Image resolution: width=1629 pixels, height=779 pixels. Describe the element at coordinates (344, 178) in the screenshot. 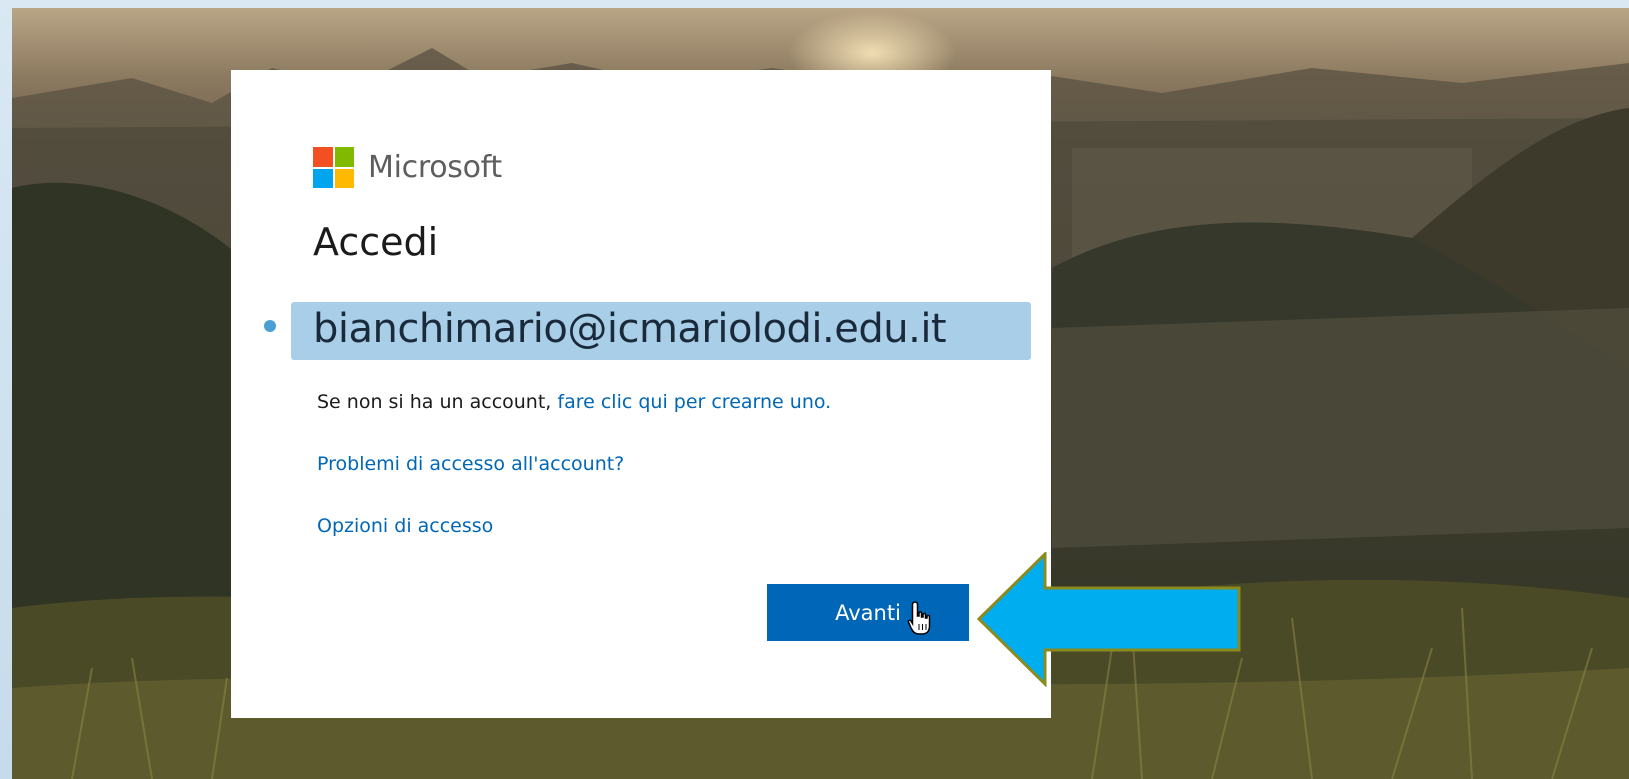

I see `logo-square-yellow` at that location.